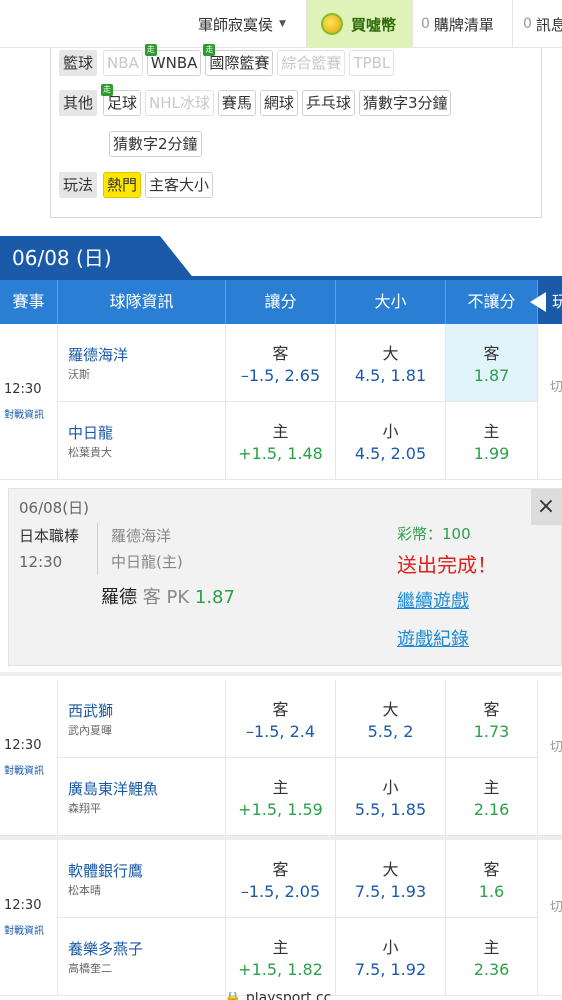  I want to click on user-menu: 軍師寂寞侯 ▼, so click(246, 24).